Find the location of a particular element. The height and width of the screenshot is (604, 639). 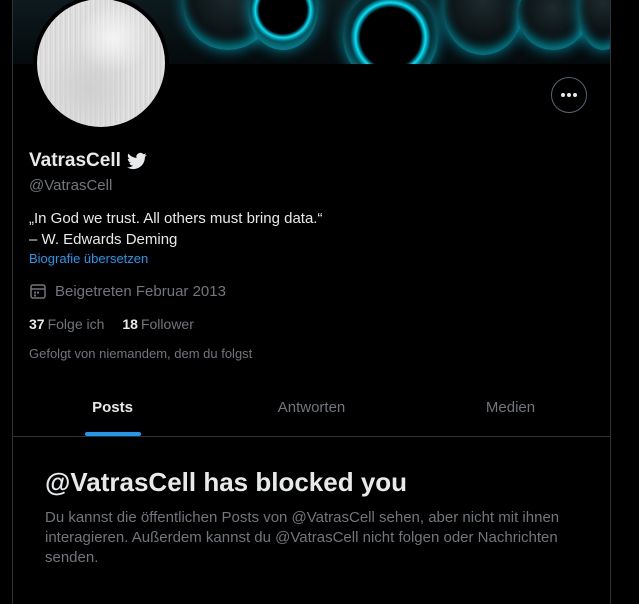

calendar-icon is located at coordinates (38, 291).